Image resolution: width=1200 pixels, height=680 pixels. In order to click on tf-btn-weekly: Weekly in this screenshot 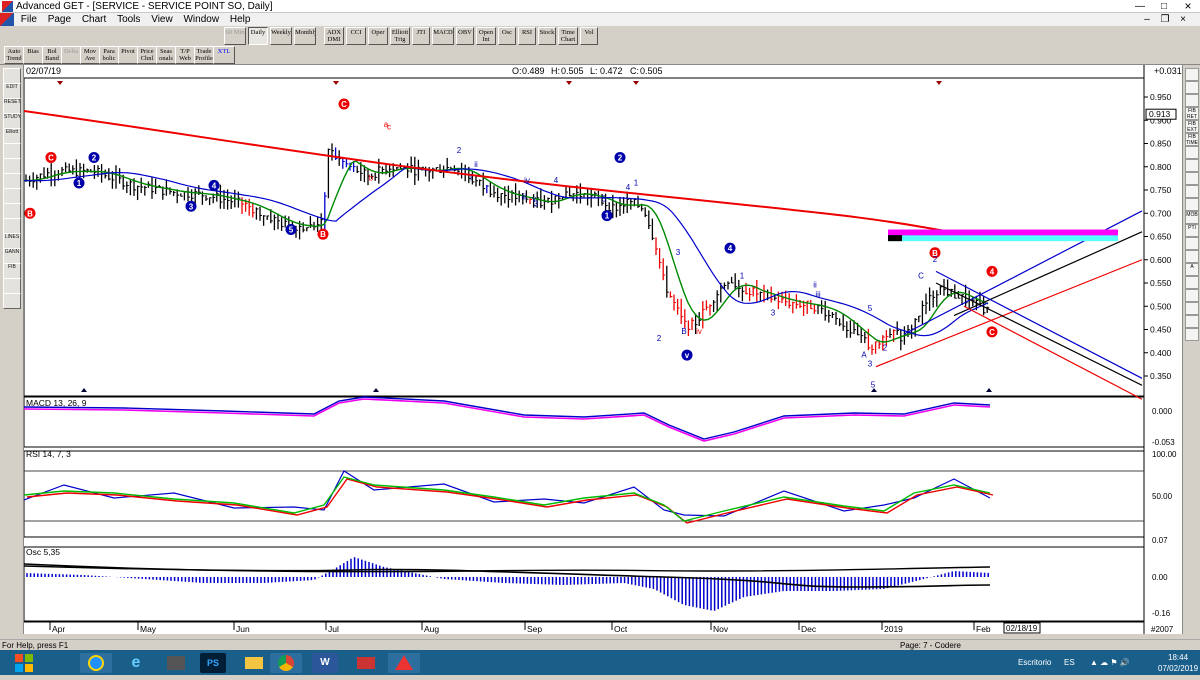, I will do `click(281, 36)`.